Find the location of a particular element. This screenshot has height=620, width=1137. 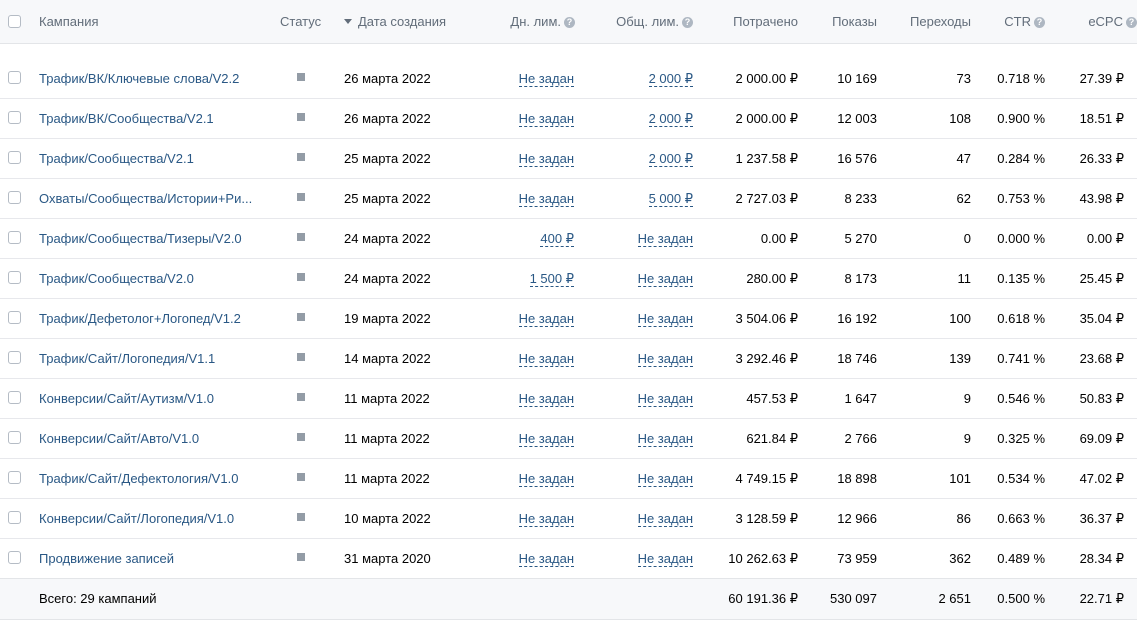

campaign-name-link: Конверсии/Сайт/Аутизм/V1.0 is located at coordinates (126, 398).